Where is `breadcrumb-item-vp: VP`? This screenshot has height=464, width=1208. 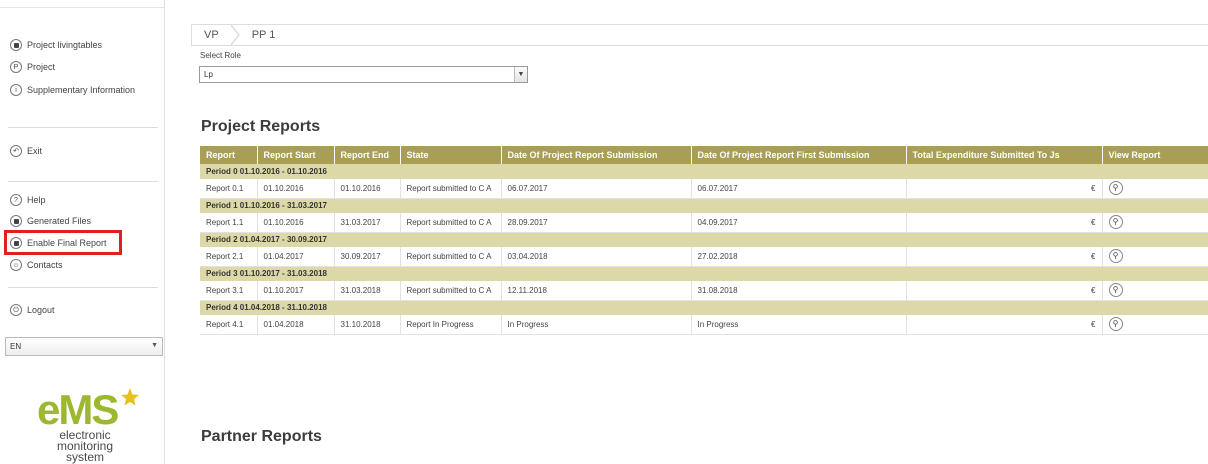
breadcrumb-item-vp: VP is located at coordinates (211, 35).